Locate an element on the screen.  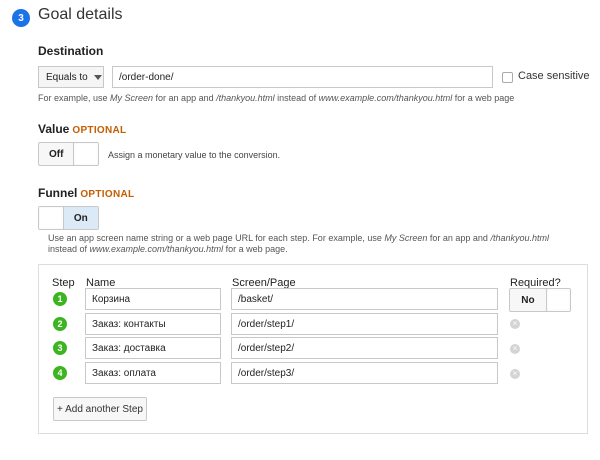
match-type-dropdown: Equals to is located at coordinates (71, 77).